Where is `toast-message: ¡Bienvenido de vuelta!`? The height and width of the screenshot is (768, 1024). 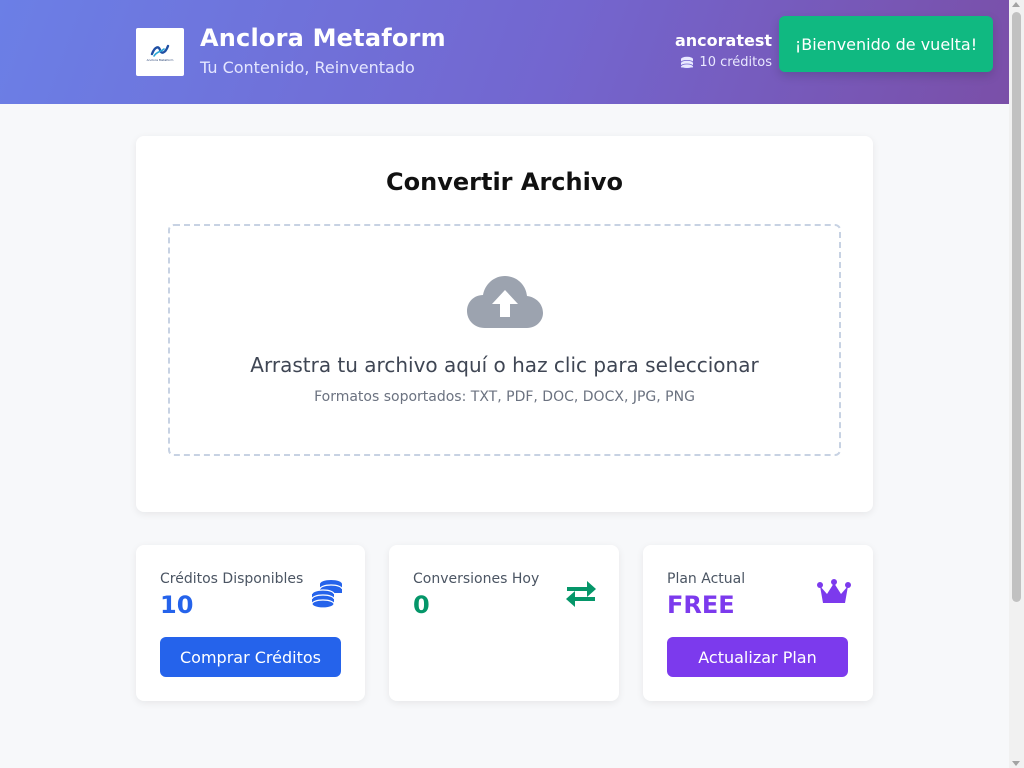 toast-message: ¡Bienvenido de vuelta! is located at coordinates (886, 44).